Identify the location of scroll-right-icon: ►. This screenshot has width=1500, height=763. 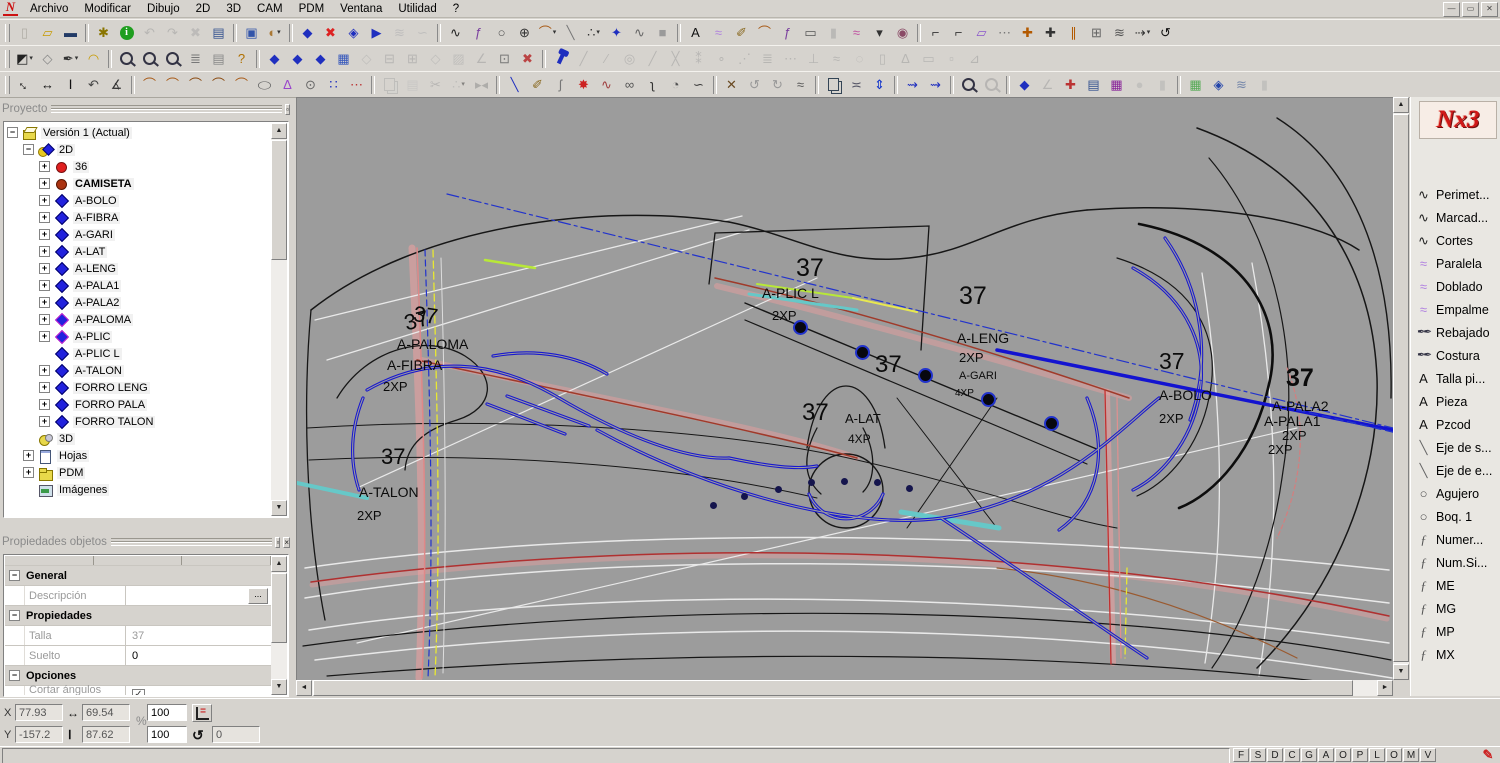
(1385, 688).